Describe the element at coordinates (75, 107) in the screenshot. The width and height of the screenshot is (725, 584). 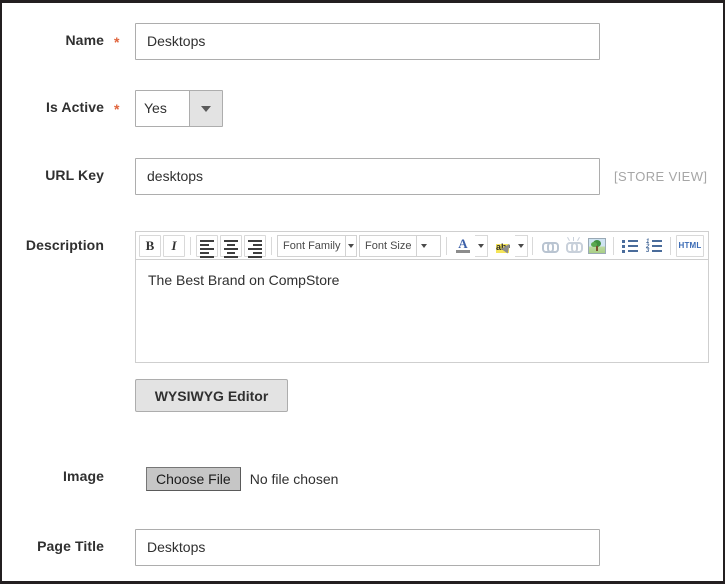
I see `field-label-is-active: Is Active` at that location.